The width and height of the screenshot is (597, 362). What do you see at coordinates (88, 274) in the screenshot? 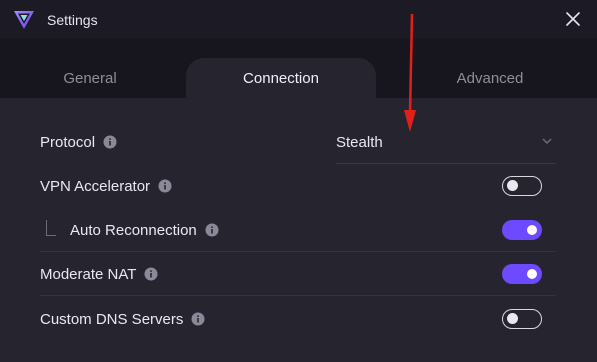
I see `moderate-nat-label: Moderate NAT` at bounding box center [88, 274].